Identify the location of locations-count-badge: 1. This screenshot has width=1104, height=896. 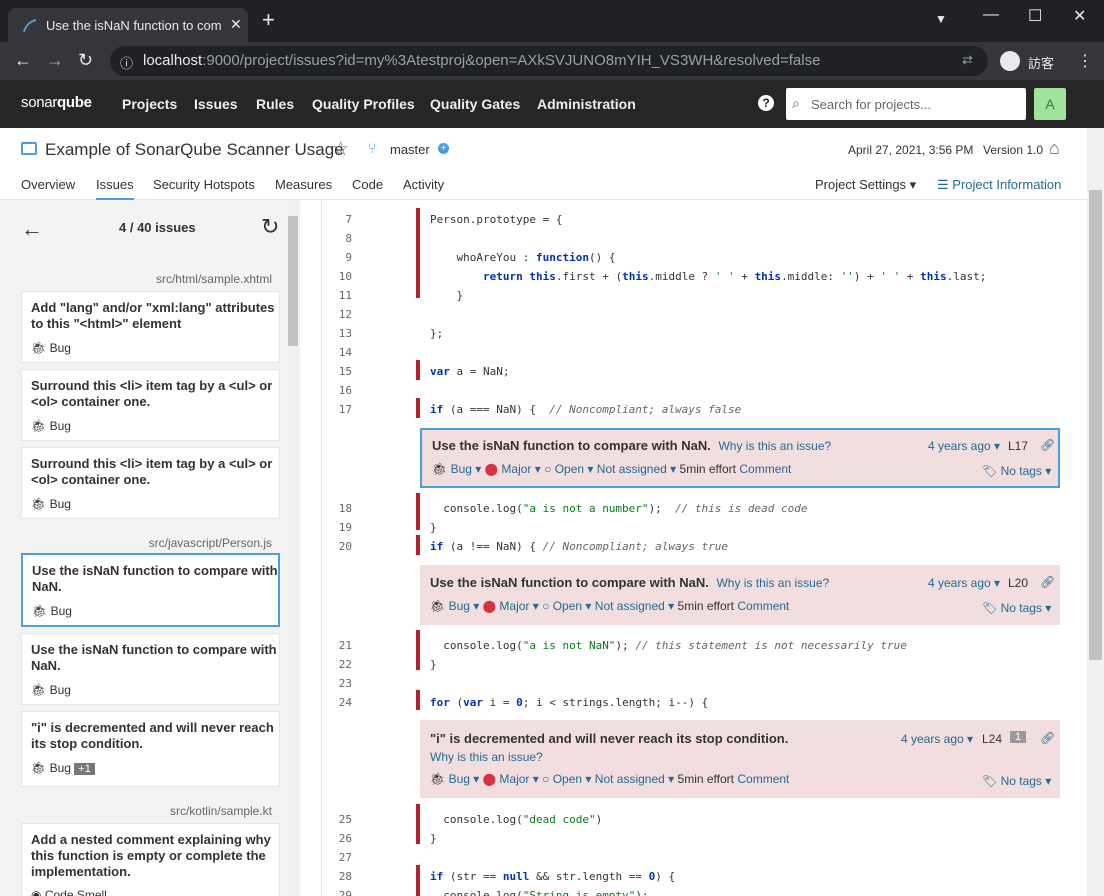
(1018, 737).